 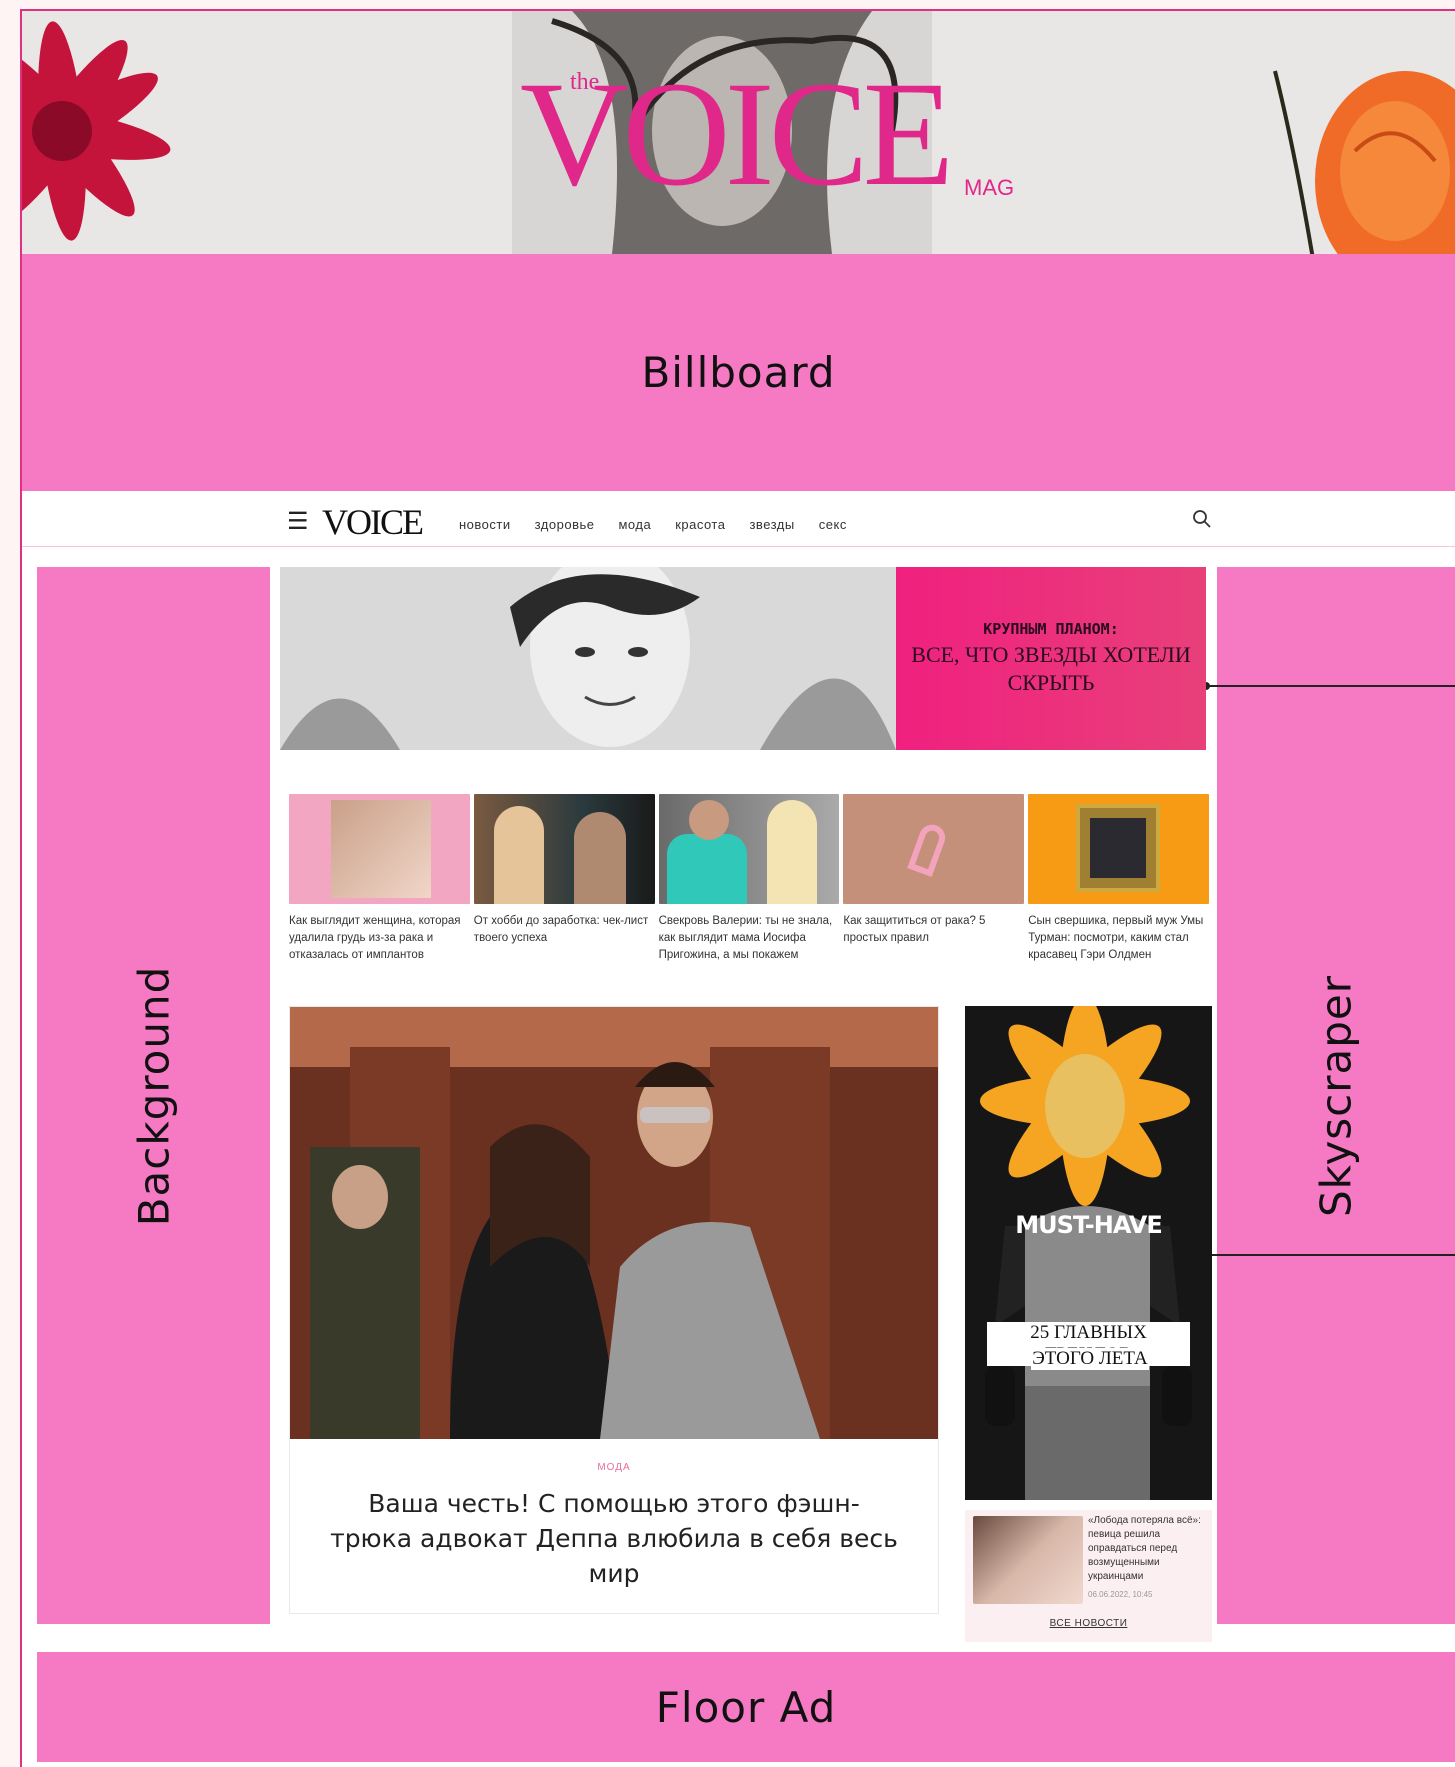 What do you see at coordinates (1088, 1225) in the screenshot?
I see `trend-must-have: MUST-HAVE` at bounding box center [1088, 1225].